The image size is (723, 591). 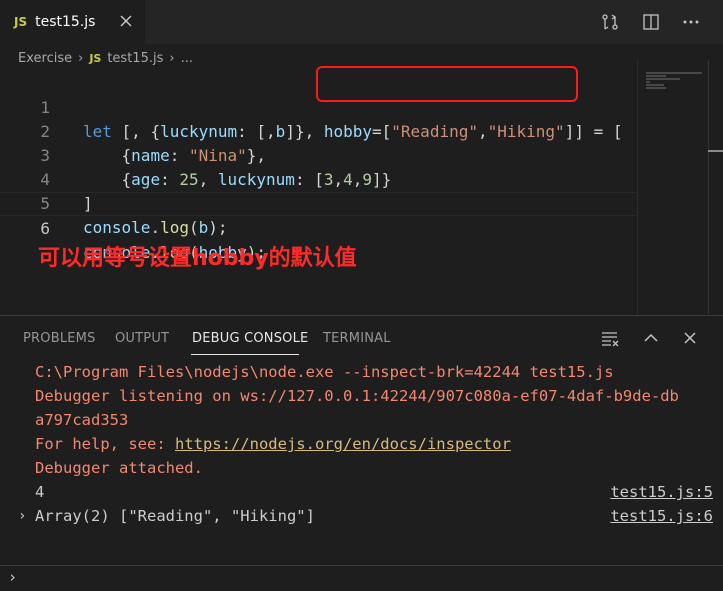 I want to click on console-line: a797cad353, so click(x=82, y=420).